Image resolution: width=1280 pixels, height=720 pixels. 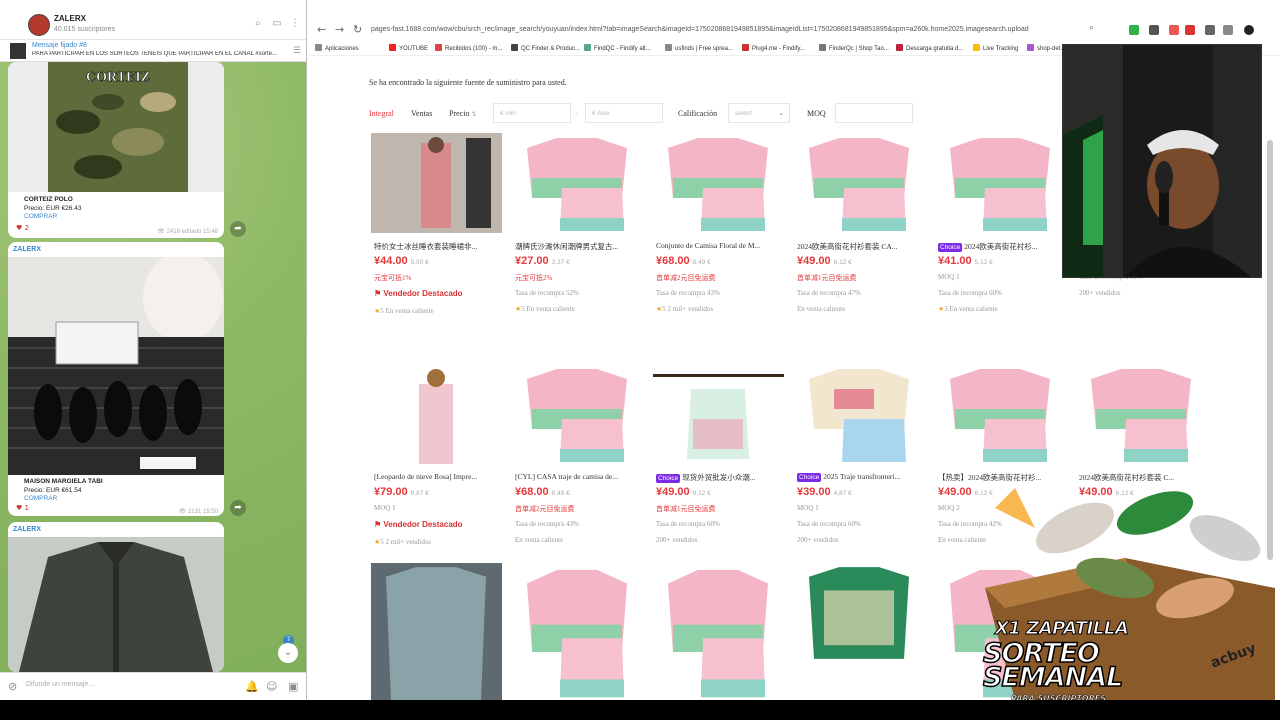 What do you see at coordinates (874, 113) in the screenshot?
I see `moq-input` at bounding box center [874, 113].